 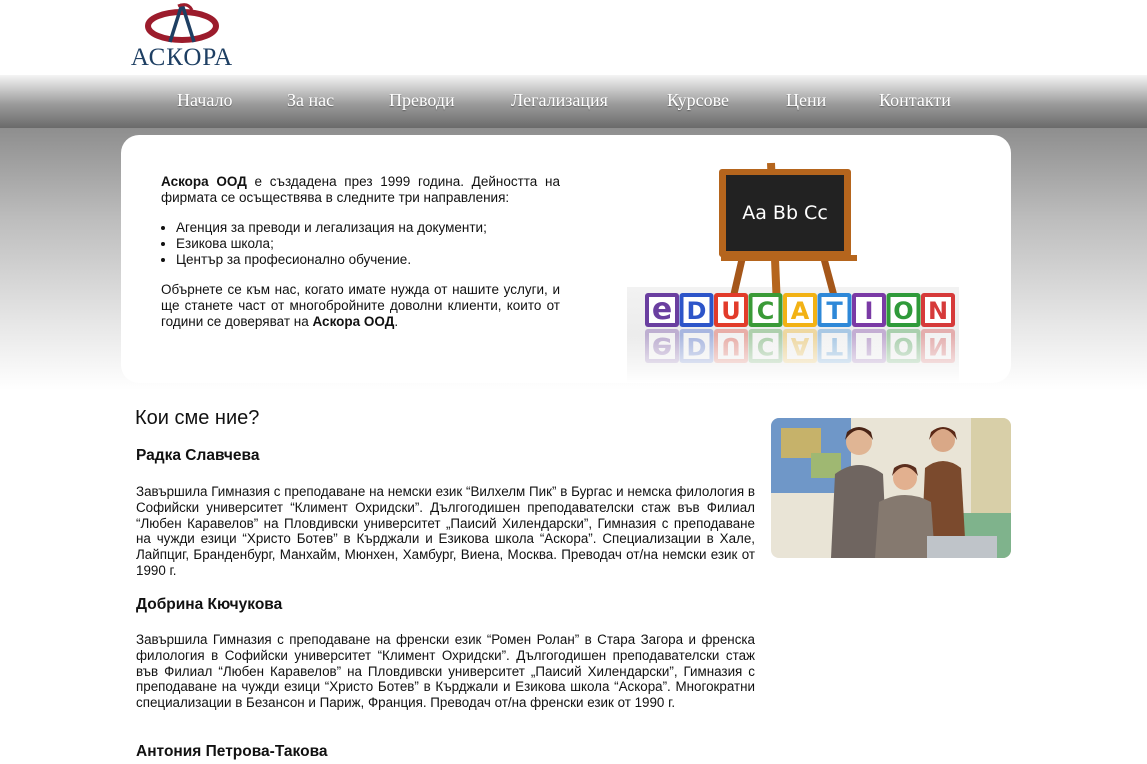 What do you see at coordinates (198, 455) in the screenshot?
I see `person-name: Радка Славчева` at bounding box center [198, 455].